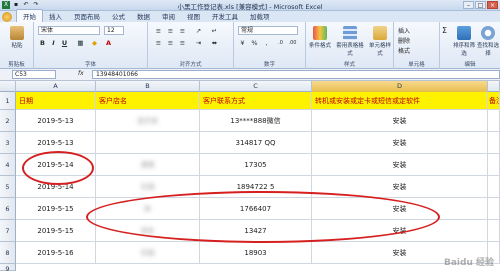  I want to click on cell-store, so click(148, 143).